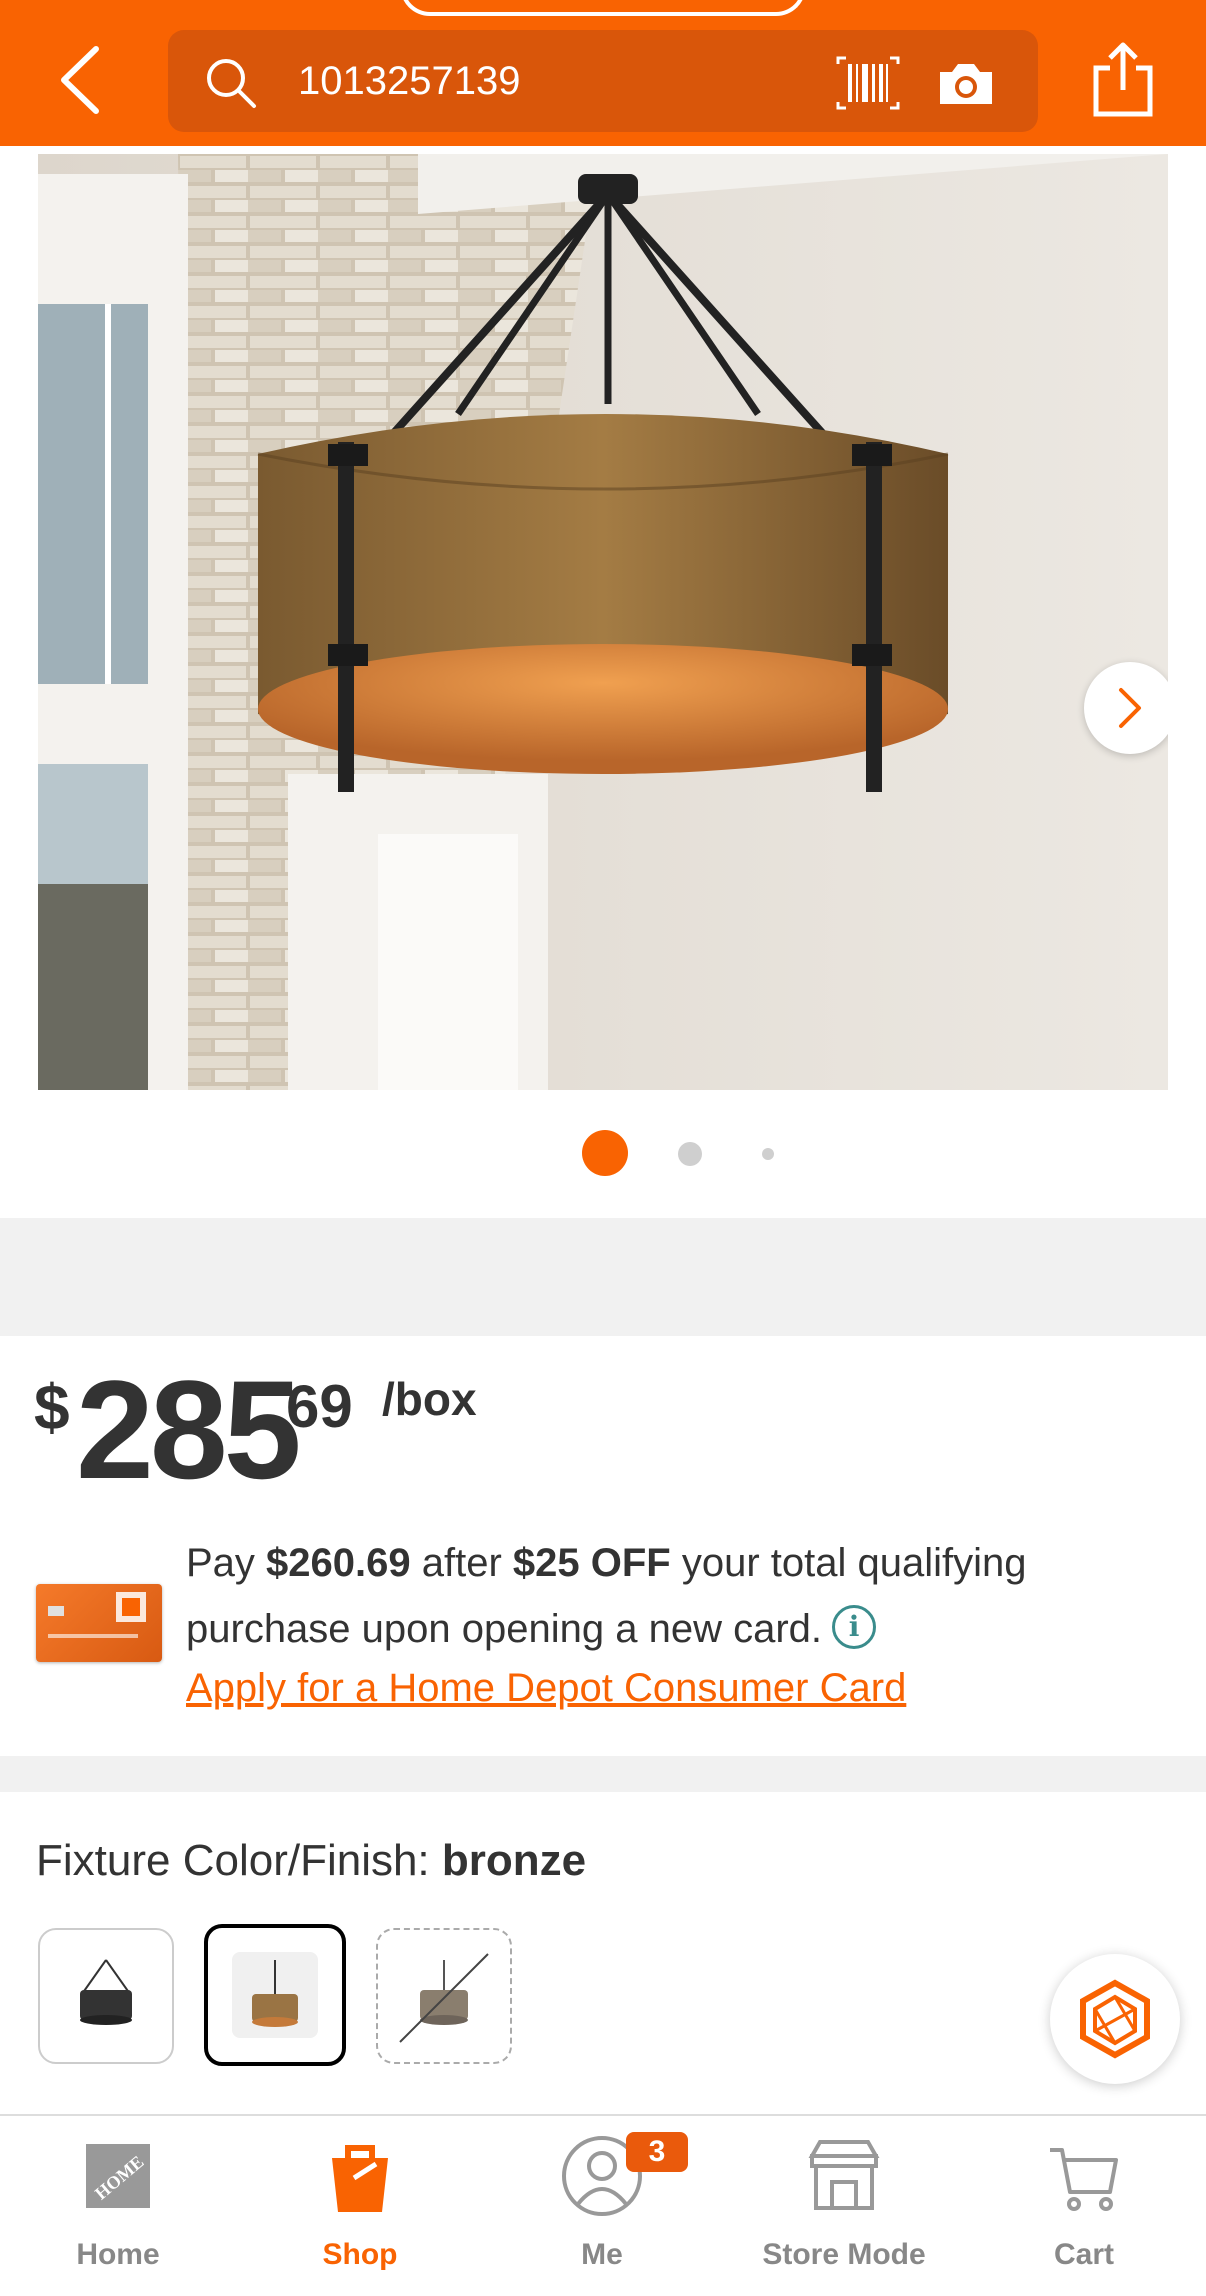 The height and width of the screenshot is (2296, 1206). I want to click on finish-label: Fixture Color/Finish: bronze, so click(311, 1861).